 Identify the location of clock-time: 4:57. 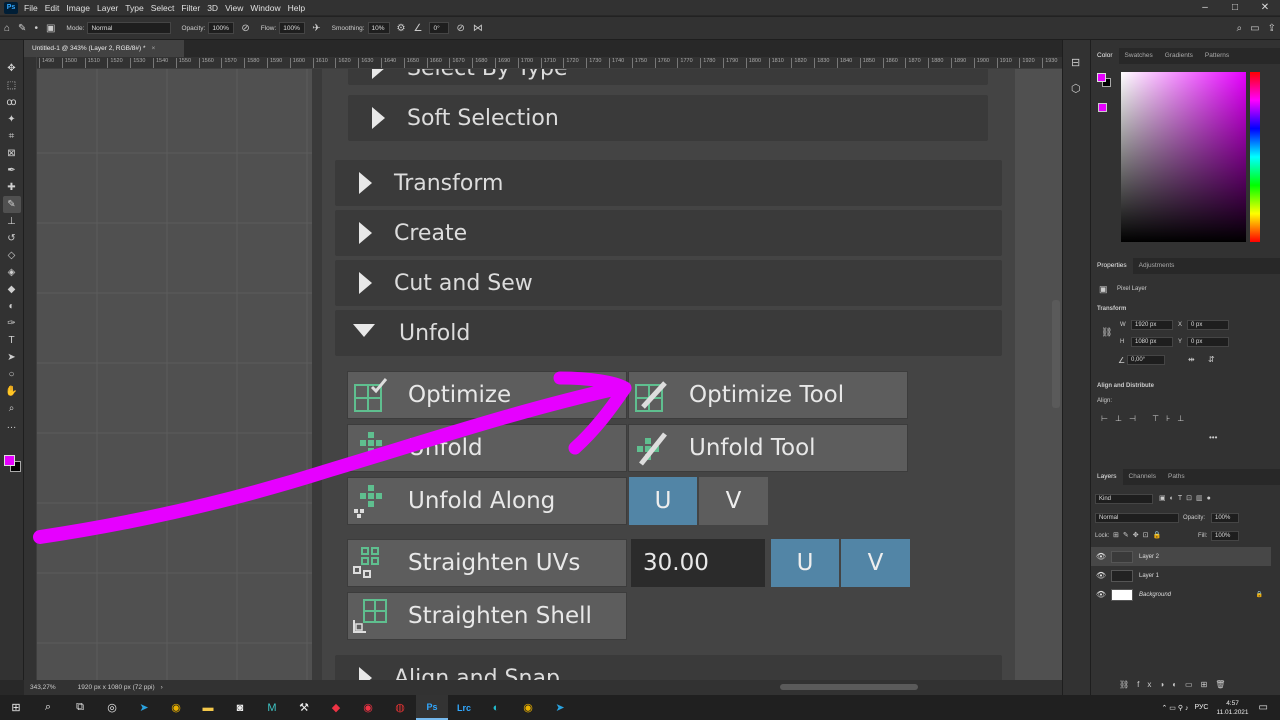
(1232, 703).